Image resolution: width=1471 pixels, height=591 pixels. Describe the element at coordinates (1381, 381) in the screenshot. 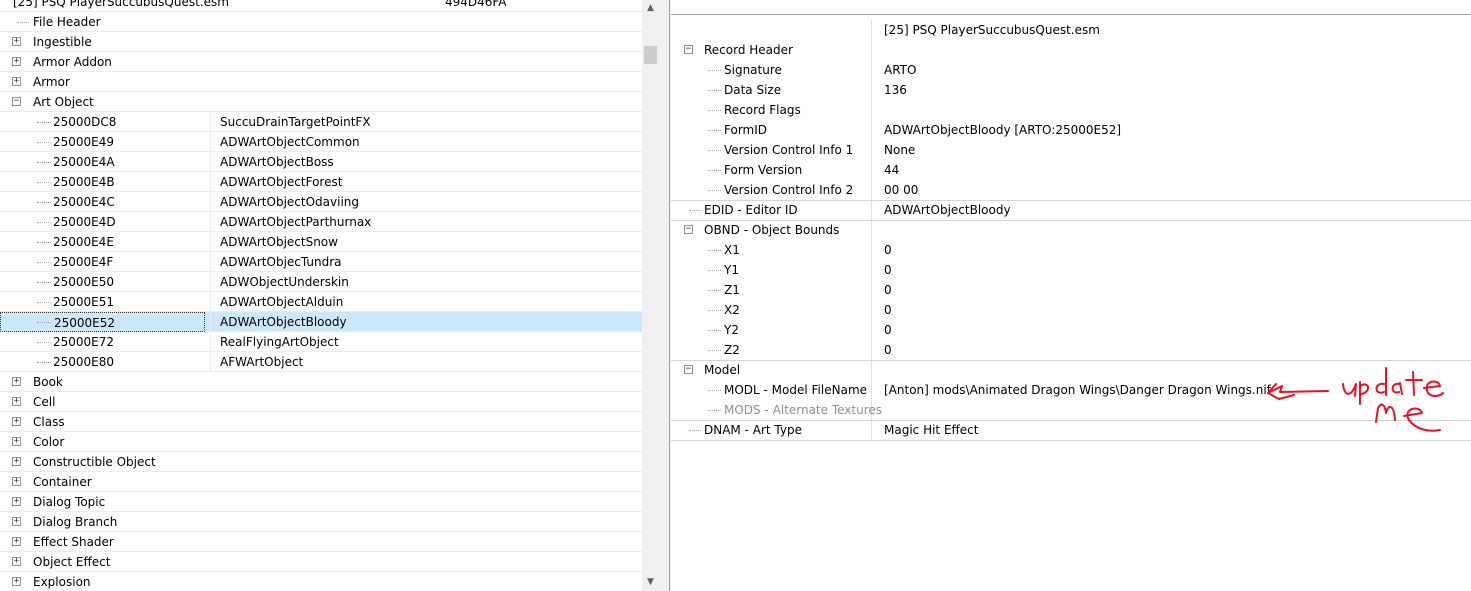

I see `annotation-letter-d` at that location.